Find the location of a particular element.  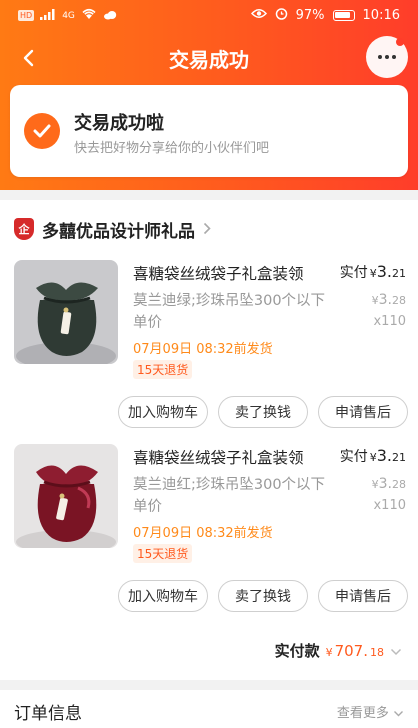

alarm-icon is located at coordinates (281, 15).